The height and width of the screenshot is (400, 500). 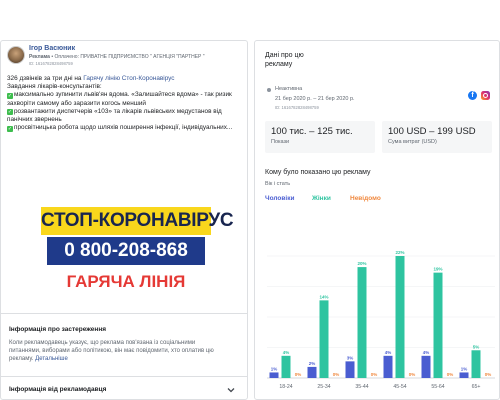 I want to click on data-label: 3%, so click(x=350, y=357).